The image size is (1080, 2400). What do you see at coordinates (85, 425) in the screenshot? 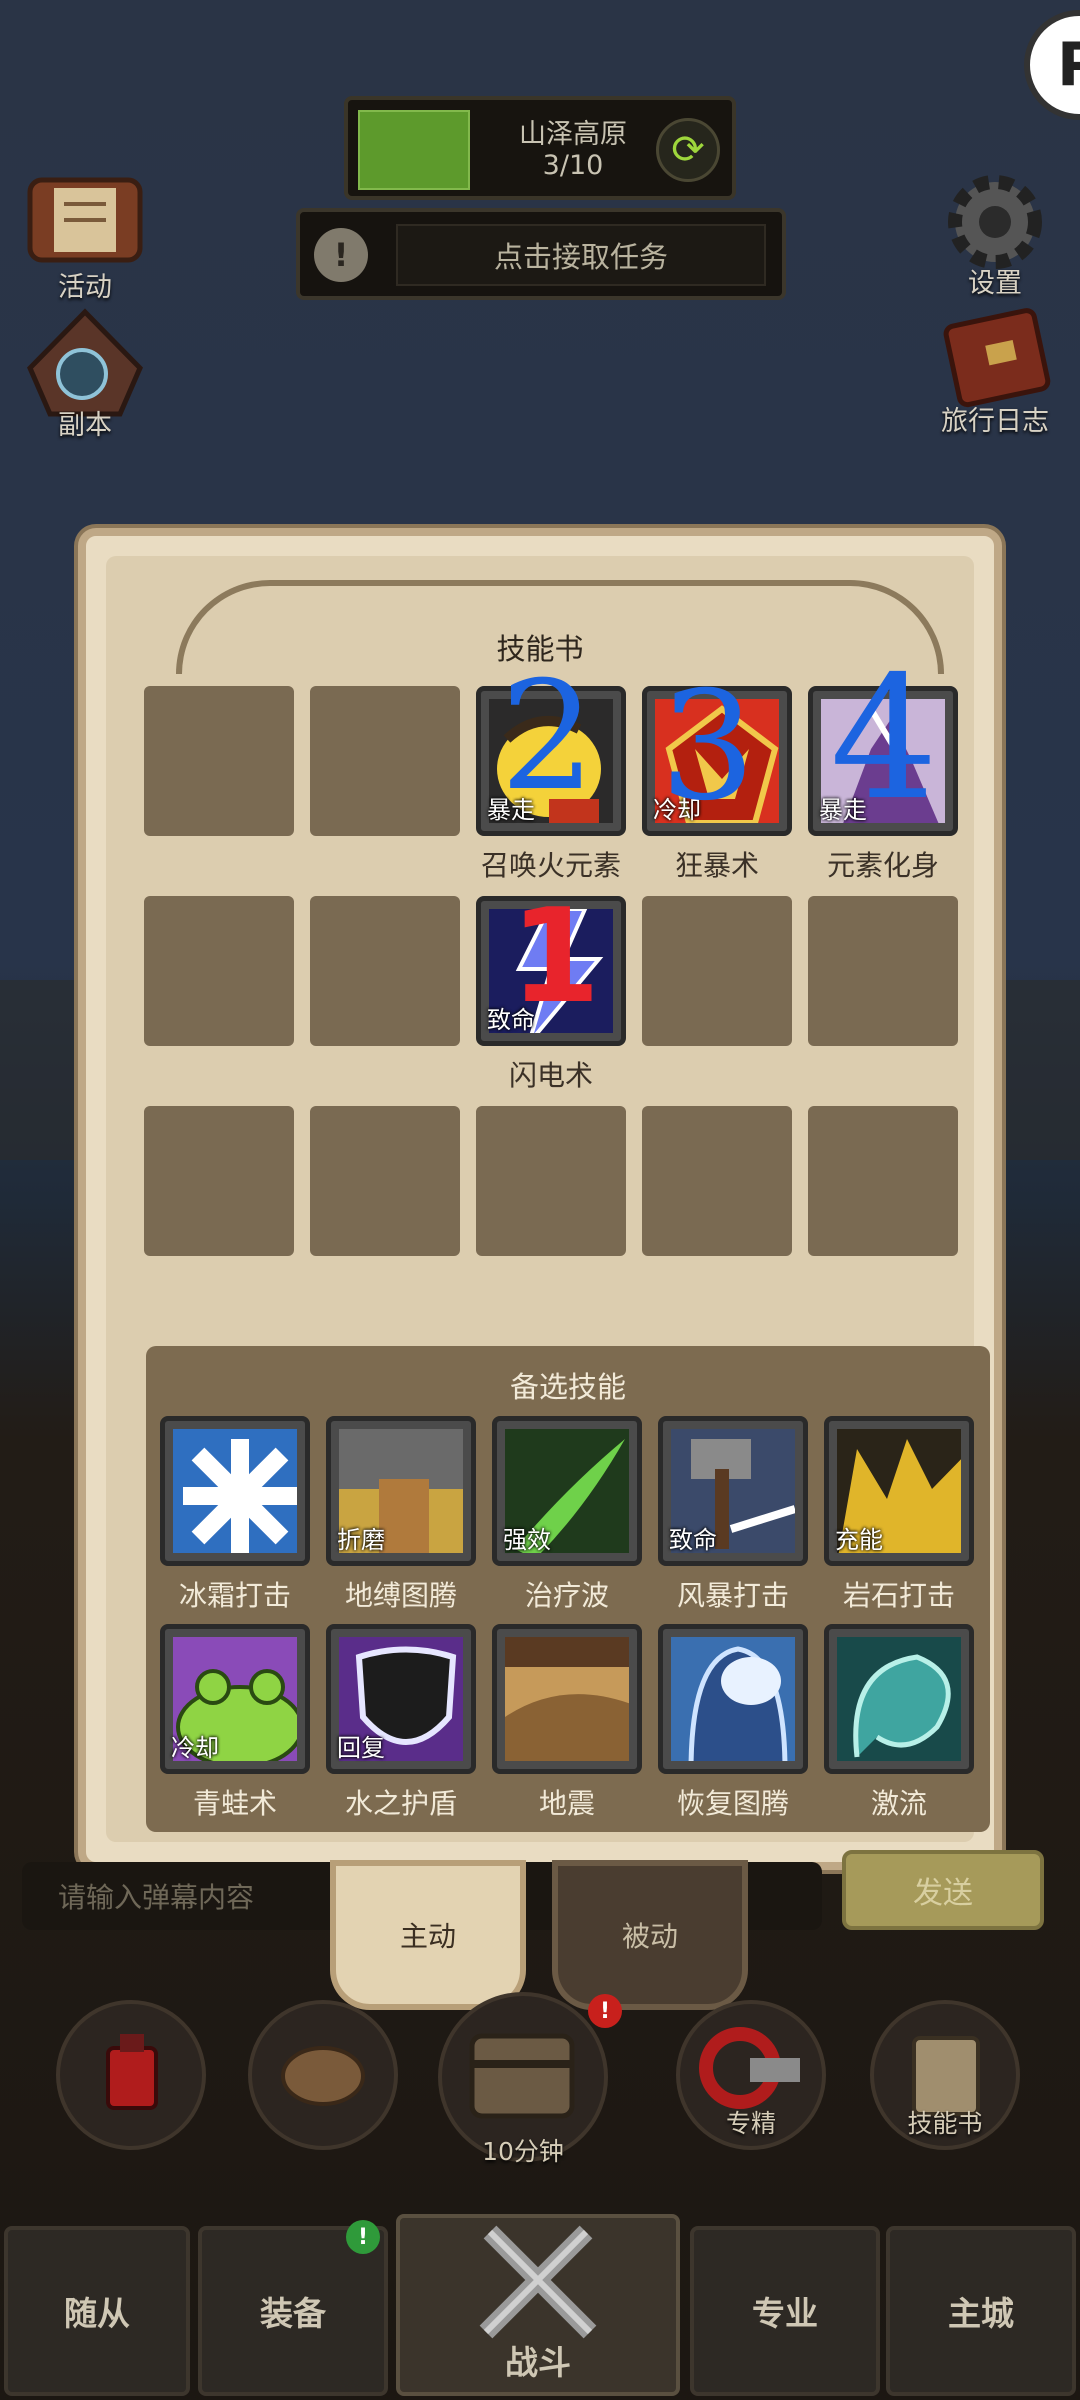
I see `dungeon-label: 副本` at bounding box center [85, 425].